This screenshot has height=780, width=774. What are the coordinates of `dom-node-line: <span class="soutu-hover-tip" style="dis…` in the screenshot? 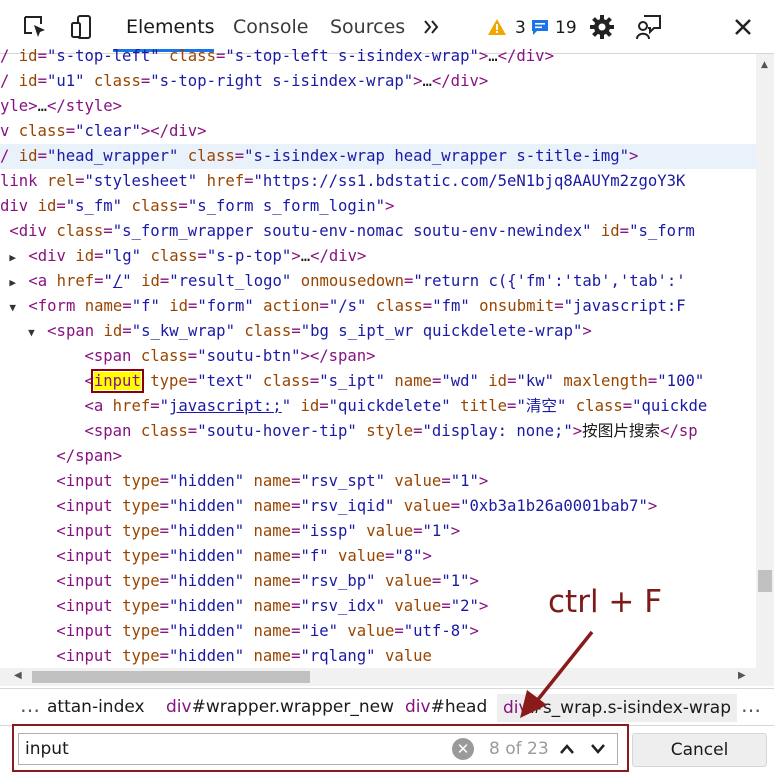 It's located at (349, 431).